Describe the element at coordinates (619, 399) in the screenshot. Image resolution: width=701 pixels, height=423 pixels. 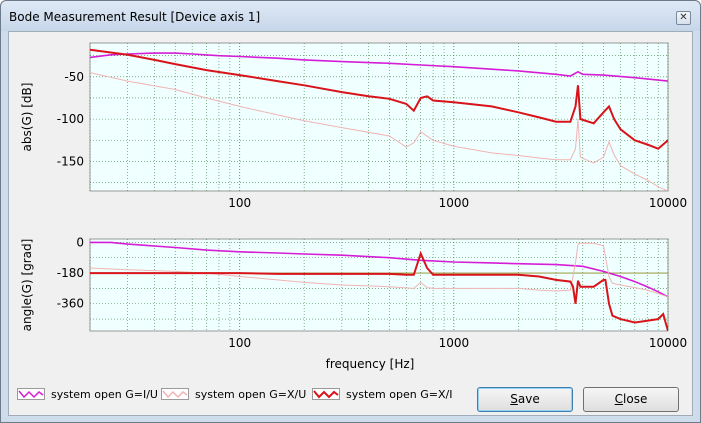
I see `close-accelerator: C` at that location.